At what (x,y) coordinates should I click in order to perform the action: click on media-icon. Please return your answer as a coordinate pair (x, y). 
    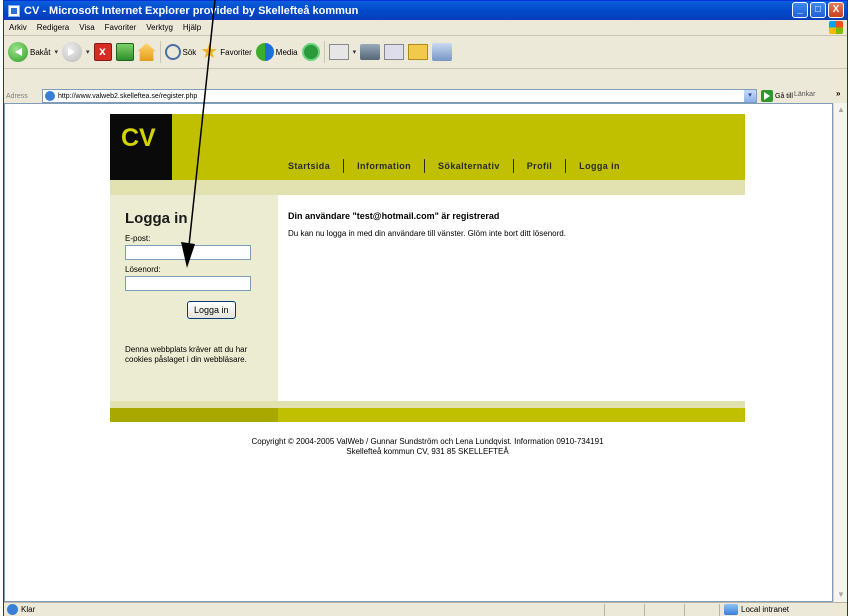
    Looking at the image, I should click on (264, 52).